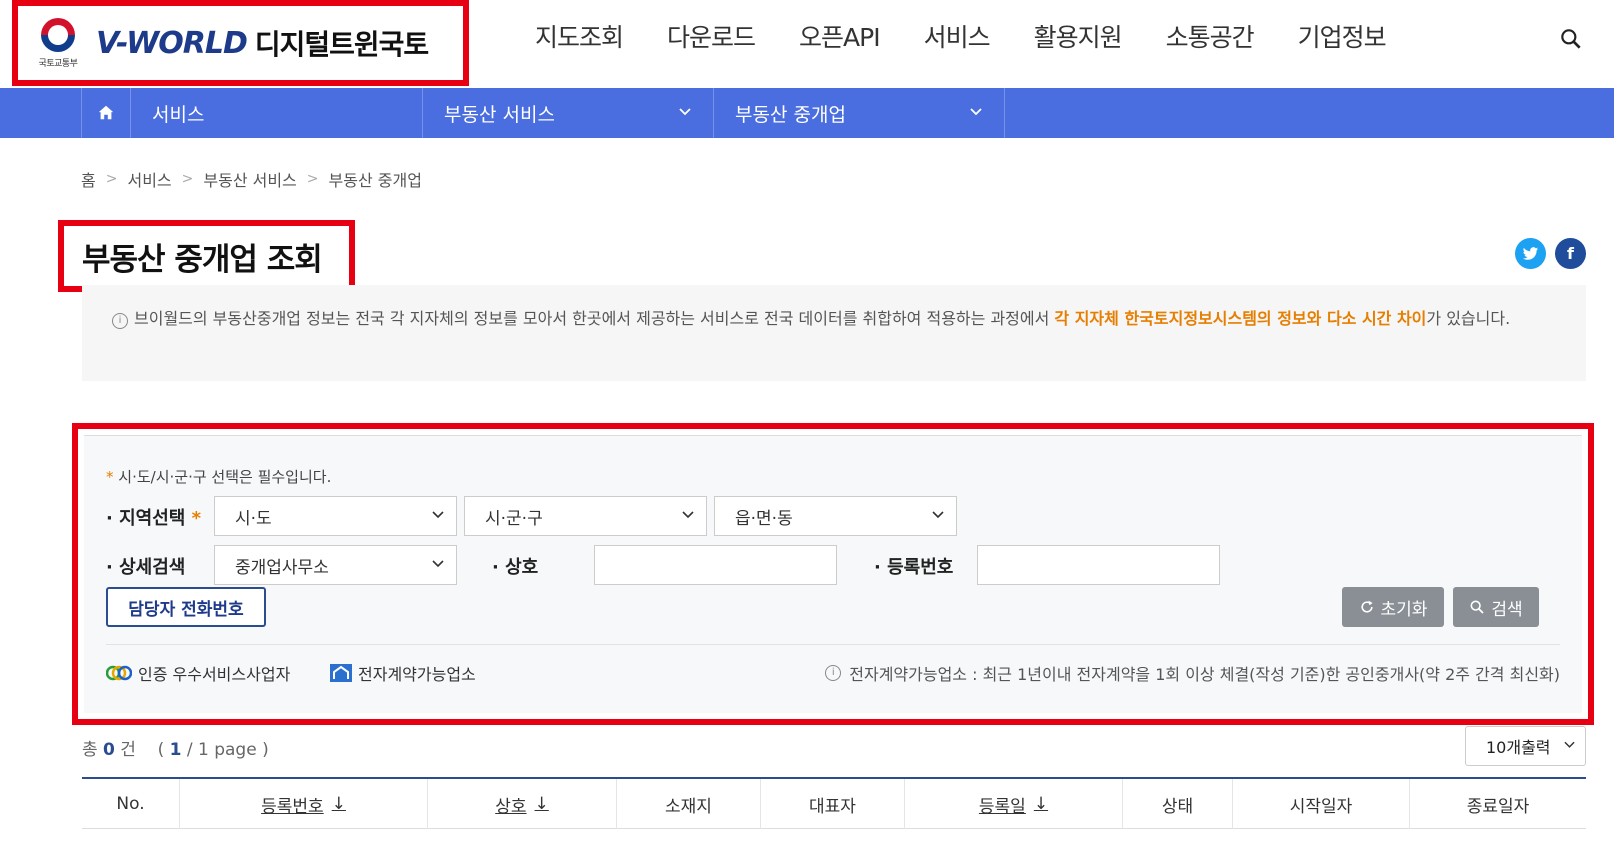 The image size is (1614, 857). Describe the element at coordinates (711, 36) in the screenshot. I see `gnb-download: 다운로드` at that location.